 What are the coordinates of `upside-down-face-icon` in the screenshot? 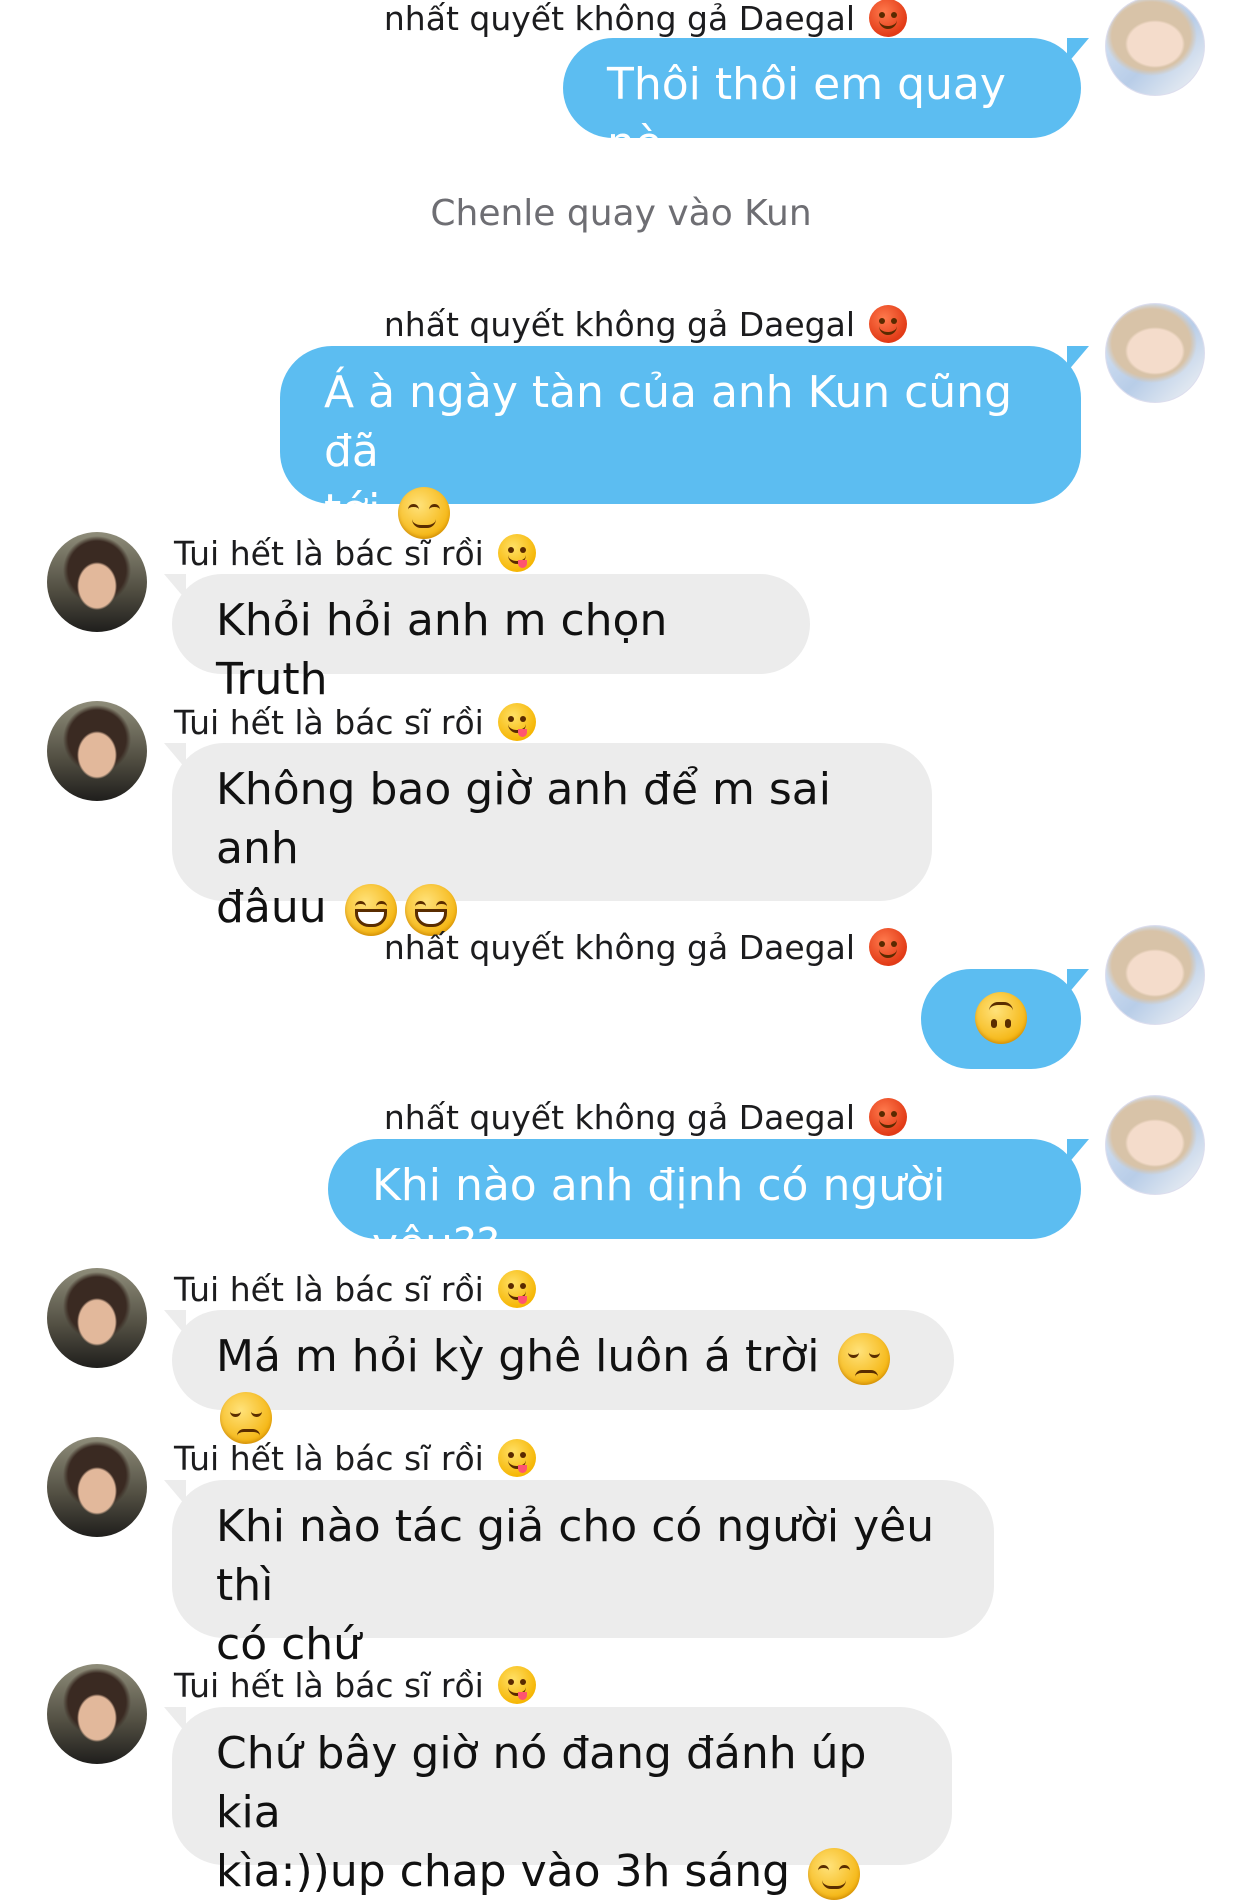 It's located at (1001, 1018).